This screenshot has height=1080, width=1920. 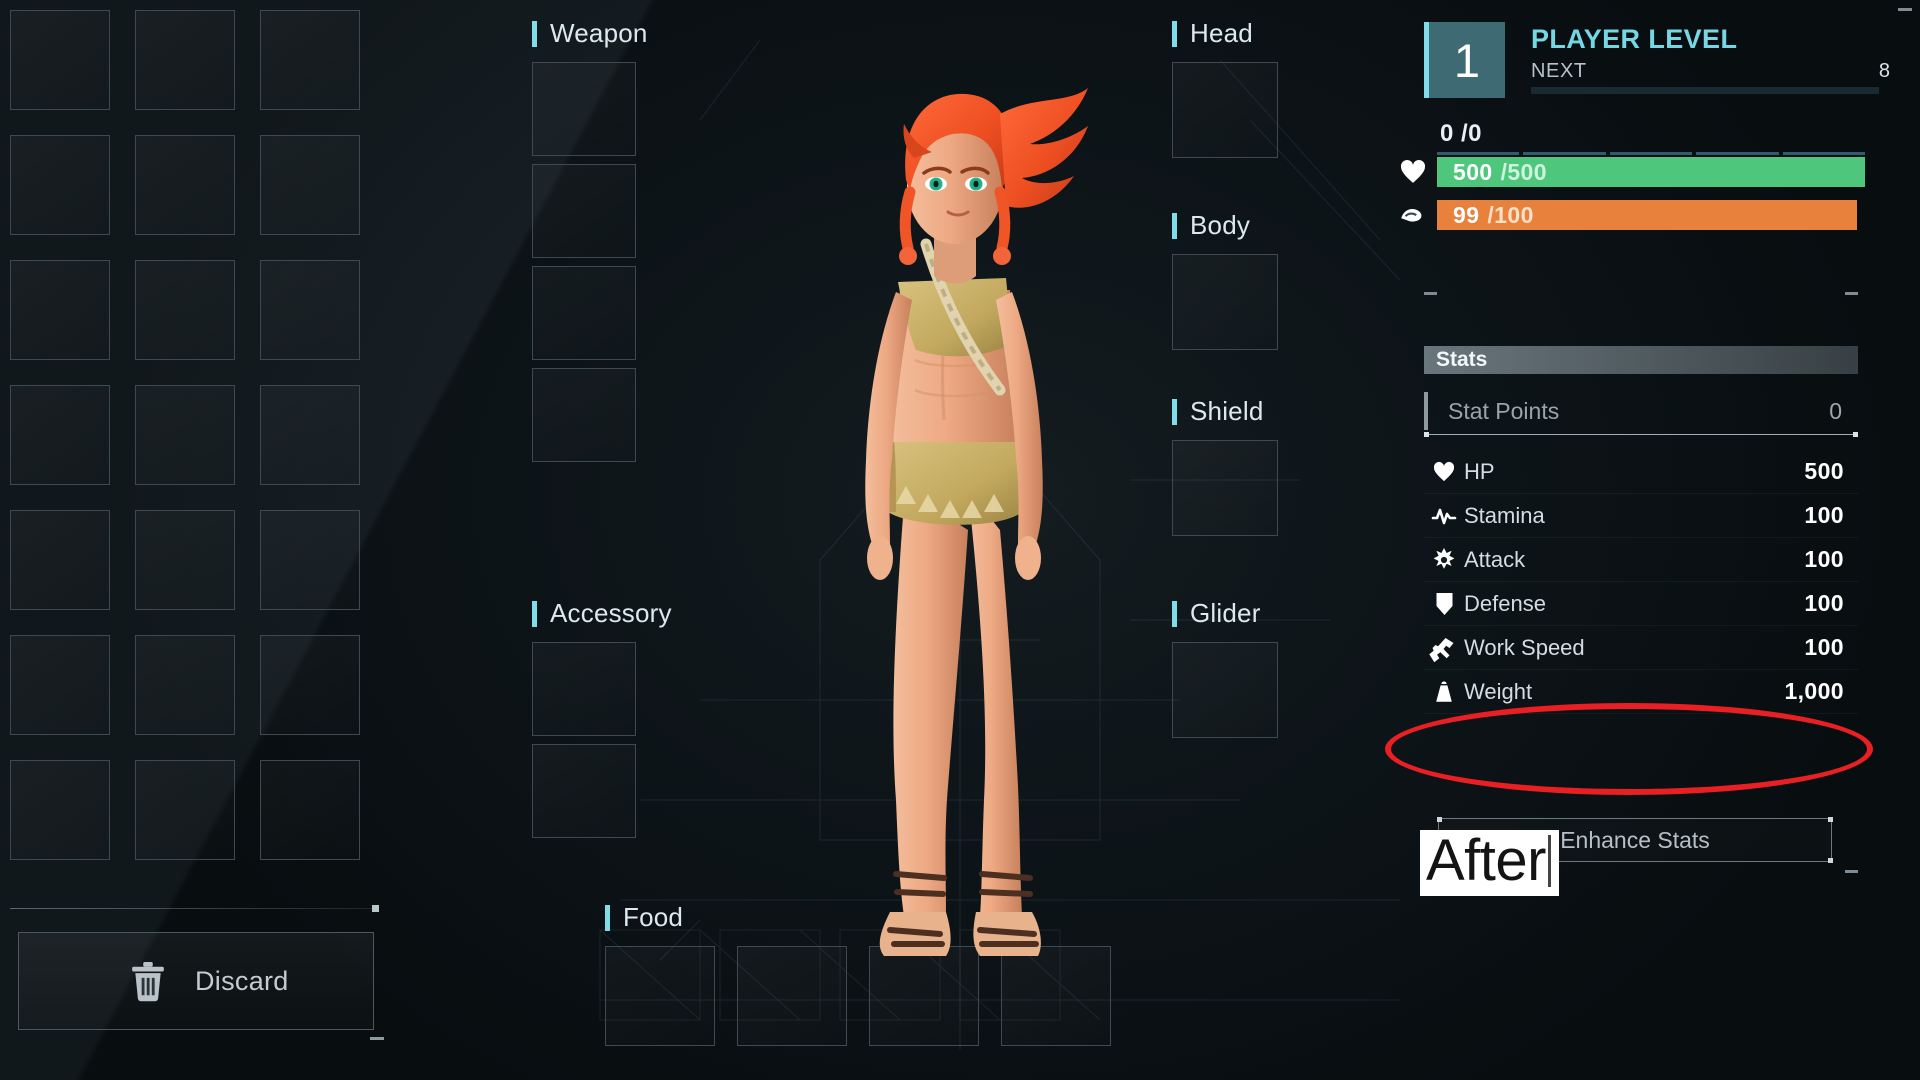 What do you see at coordinates (1504, 515) in the screenshot?
I see `stat-name: Stamina` at bounding box center [1504, 515].